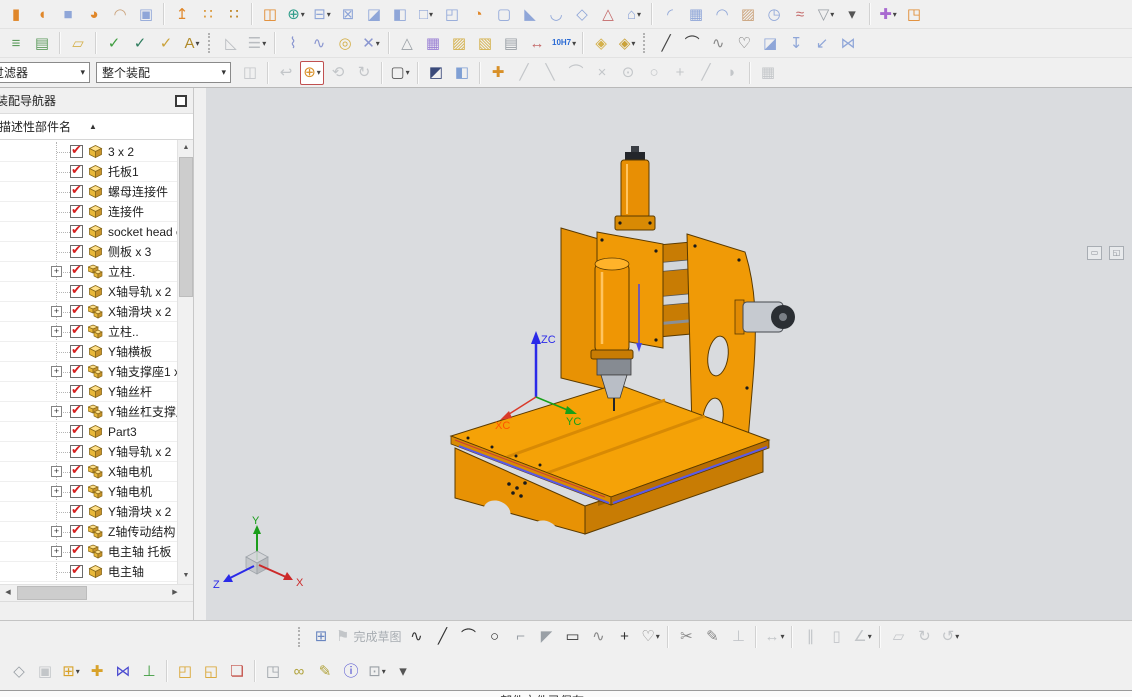 This screenshot has height=697, width=1132. Describe the element at coordinates (924, 637) in the screenshot. I see `update-model-icon: ↻` at that location.